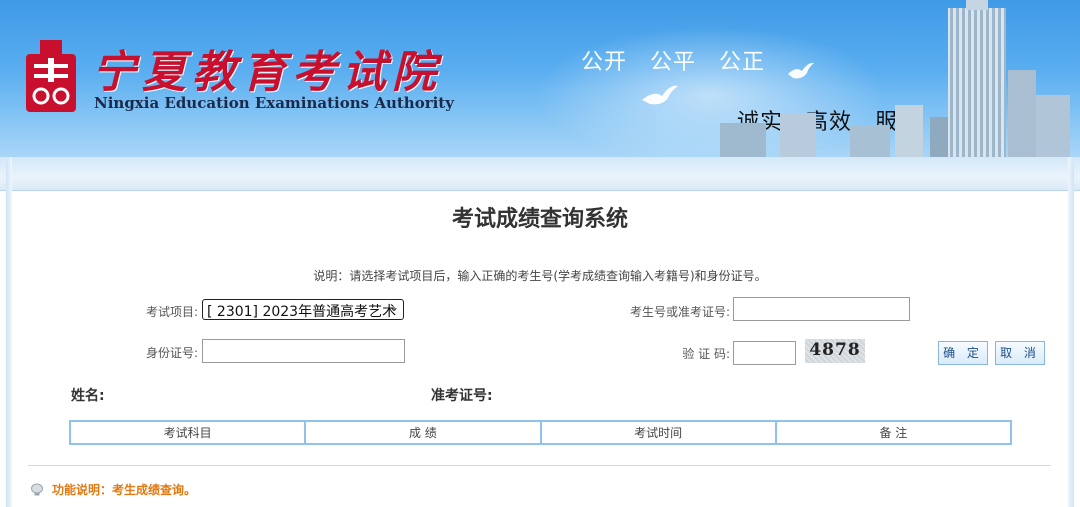  Describe the element at coordinates (51, 76) in the screenshot. I see `seal-logo-icon` at that location.